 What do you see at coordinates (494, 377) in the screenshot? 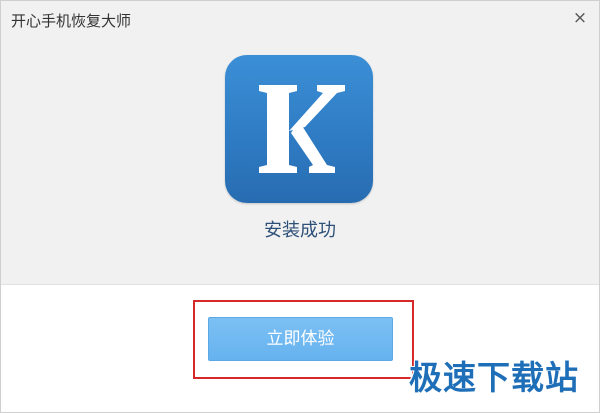
I see `watermark-logo: 极速下载站` at bounding box center [494, 377].